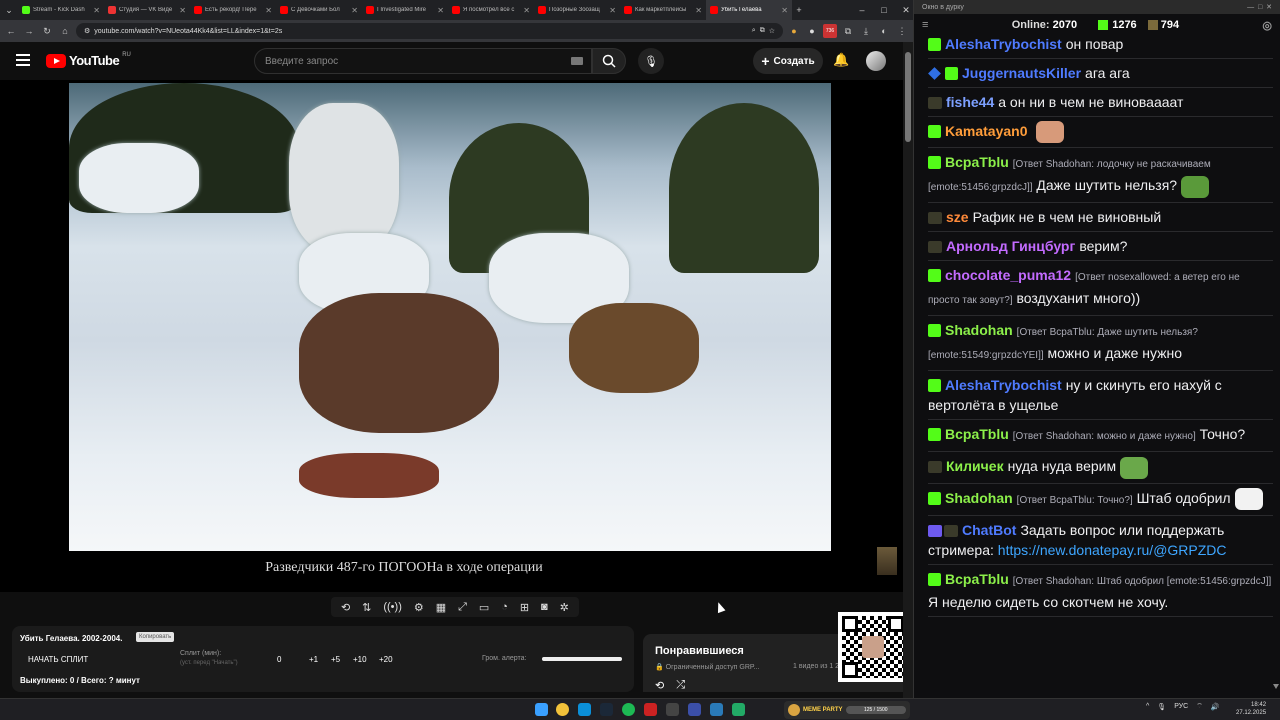 The width and height of the screenshot is (1280, 720). I want to click on chat-window-controls: — □ ✕, so click(1259, 7).